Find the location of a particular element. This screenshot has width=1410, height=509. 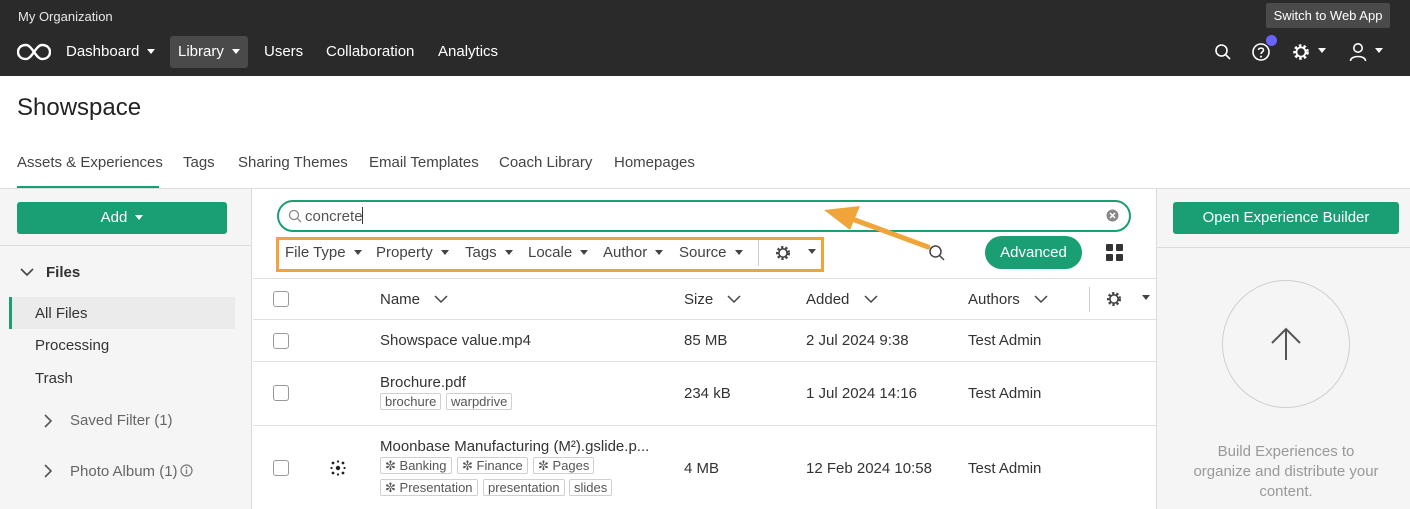

tag-chip: presentation is located at coordinates (524, 487).